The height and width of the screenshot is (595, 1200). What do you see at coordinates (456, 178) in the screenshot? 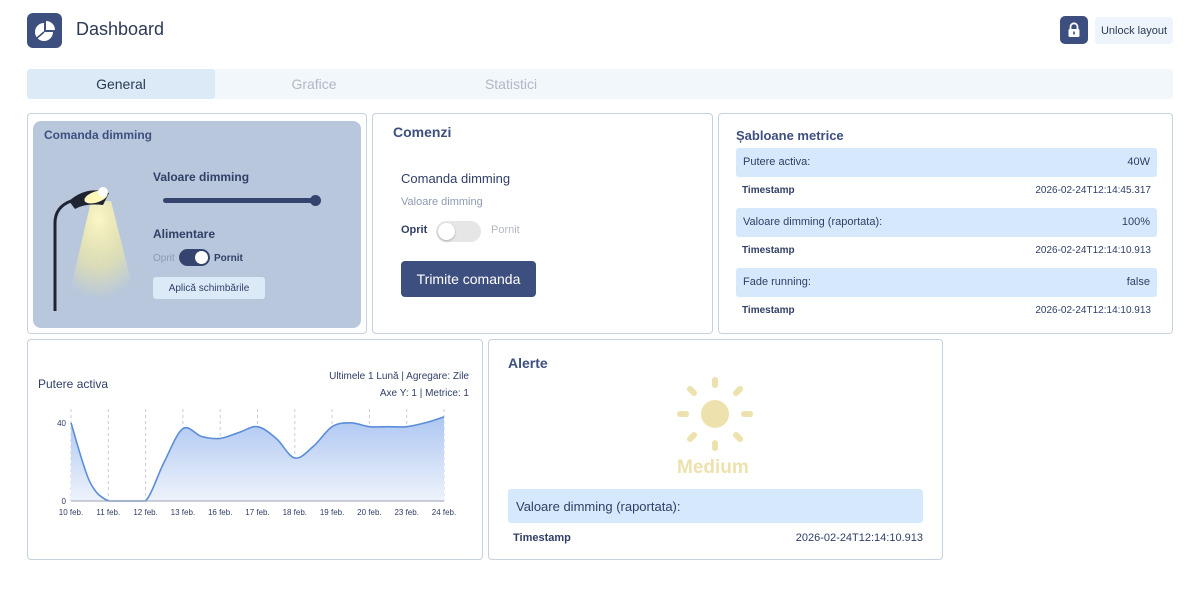
I see `commands-subtitle: Comanda dimming` at bounding box center [456, 178].